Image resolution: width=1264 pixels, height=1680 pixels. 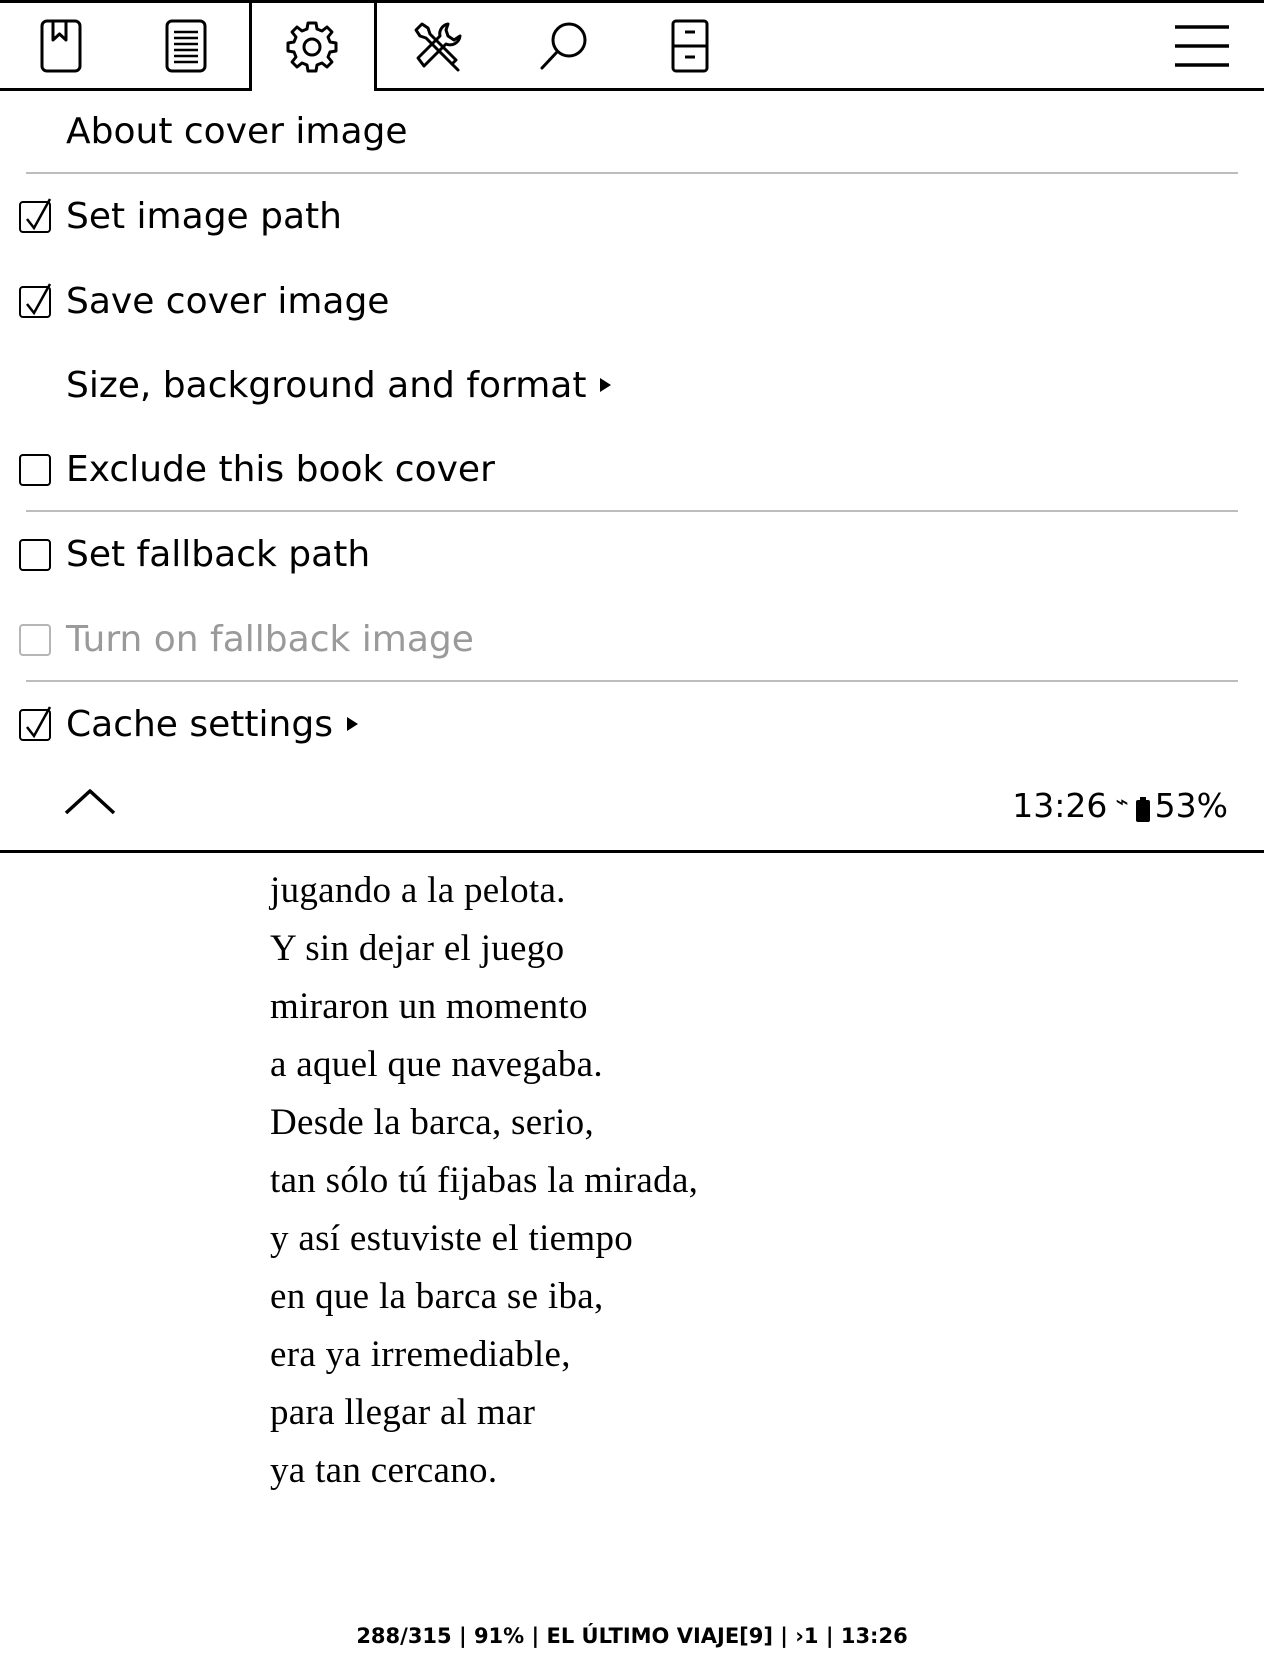 What do you see at coordinates (1060, 805) in the screenshot?
I see `clock-time: 13:26` at bounding box center [1060, 805].